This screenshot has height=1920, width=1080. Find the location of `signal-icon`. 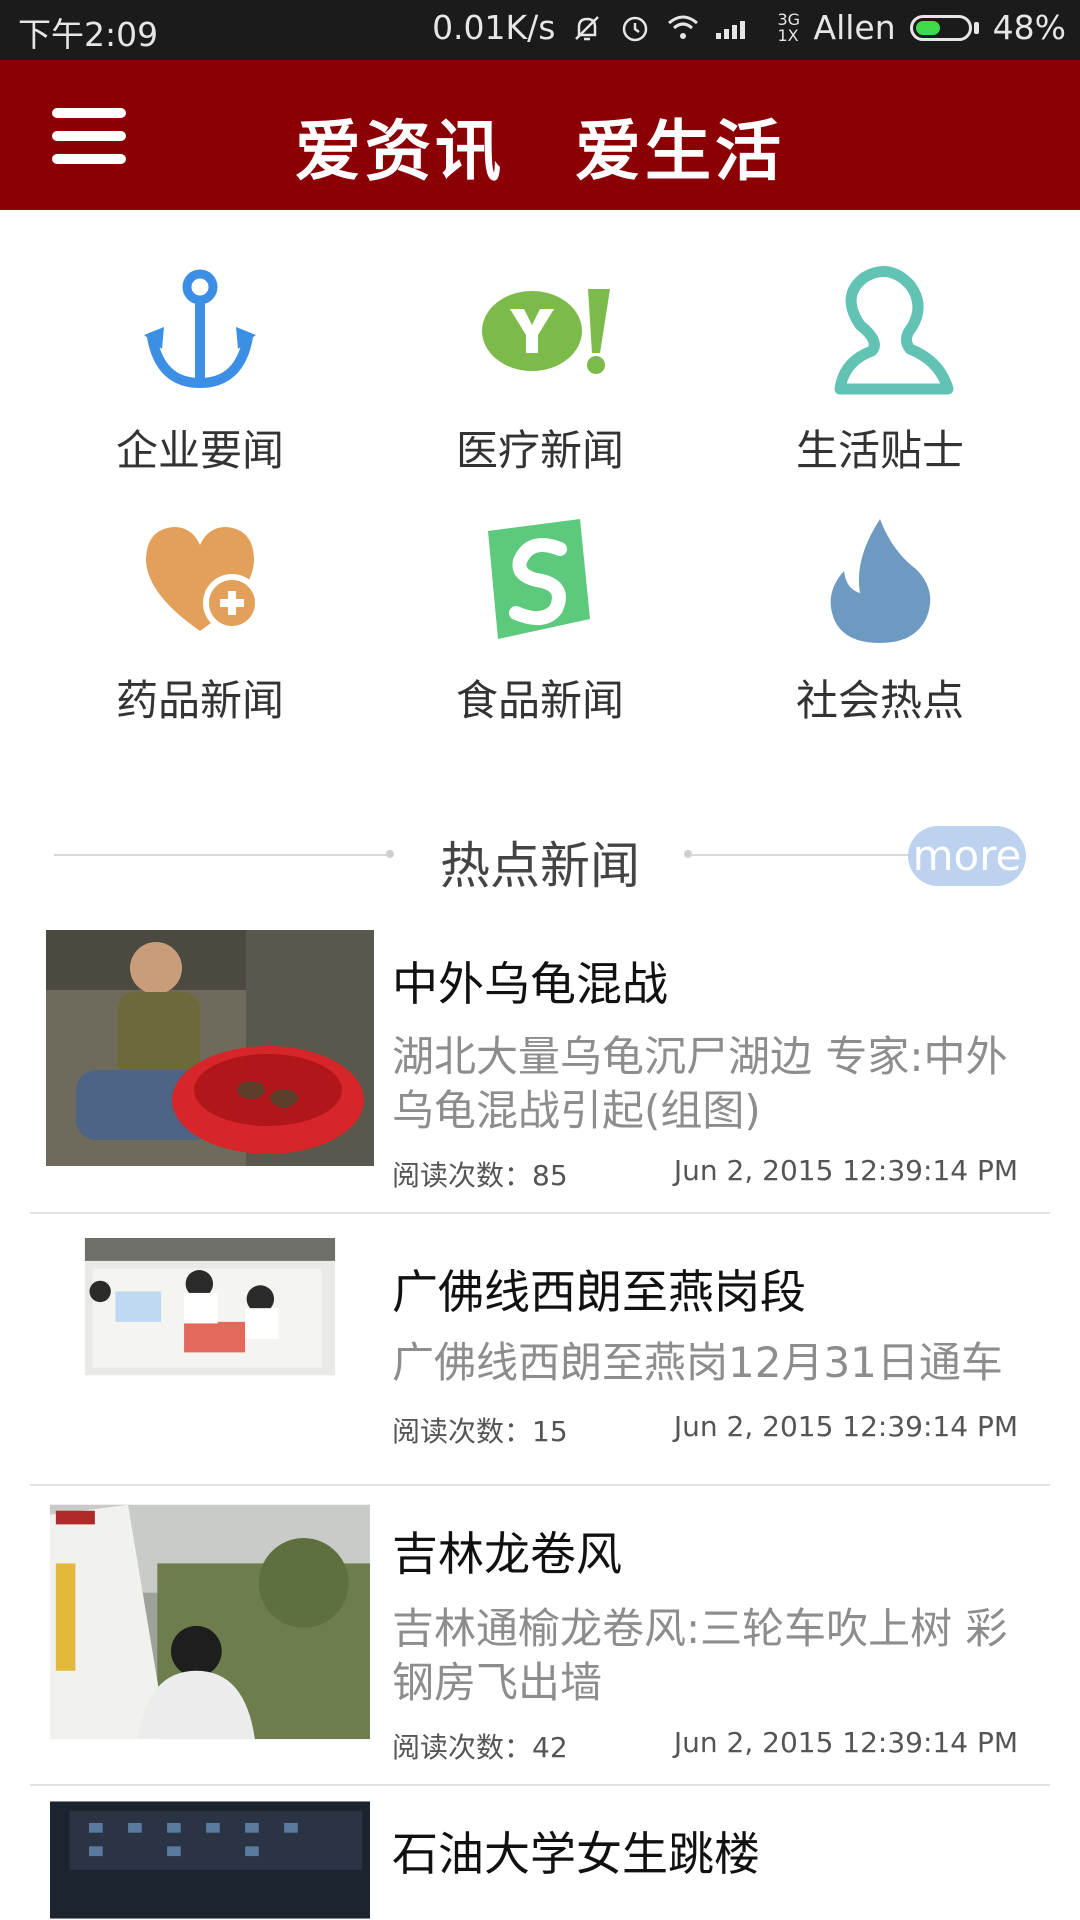

signal-icon is located at coordinates (730, 29).